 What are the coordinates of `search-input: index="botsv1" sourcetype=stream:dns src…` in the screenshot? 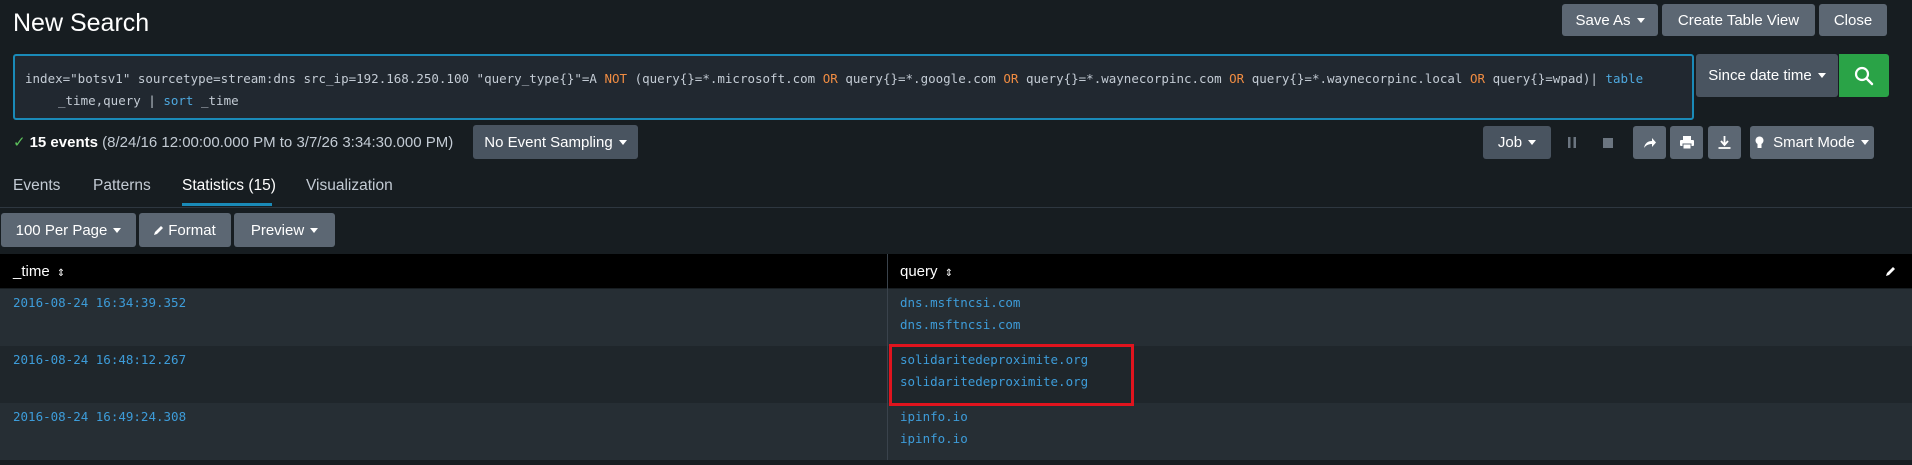 It's located at (853, 87).